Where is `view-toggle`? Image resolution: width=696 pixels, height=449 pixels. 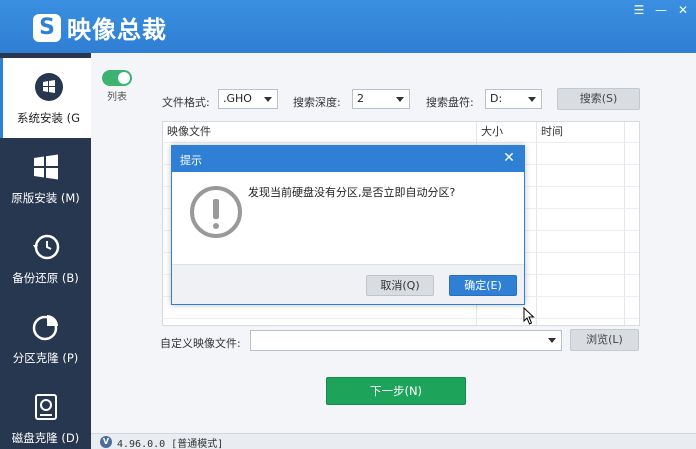 view-toggle is located at coordinates (117, 78).